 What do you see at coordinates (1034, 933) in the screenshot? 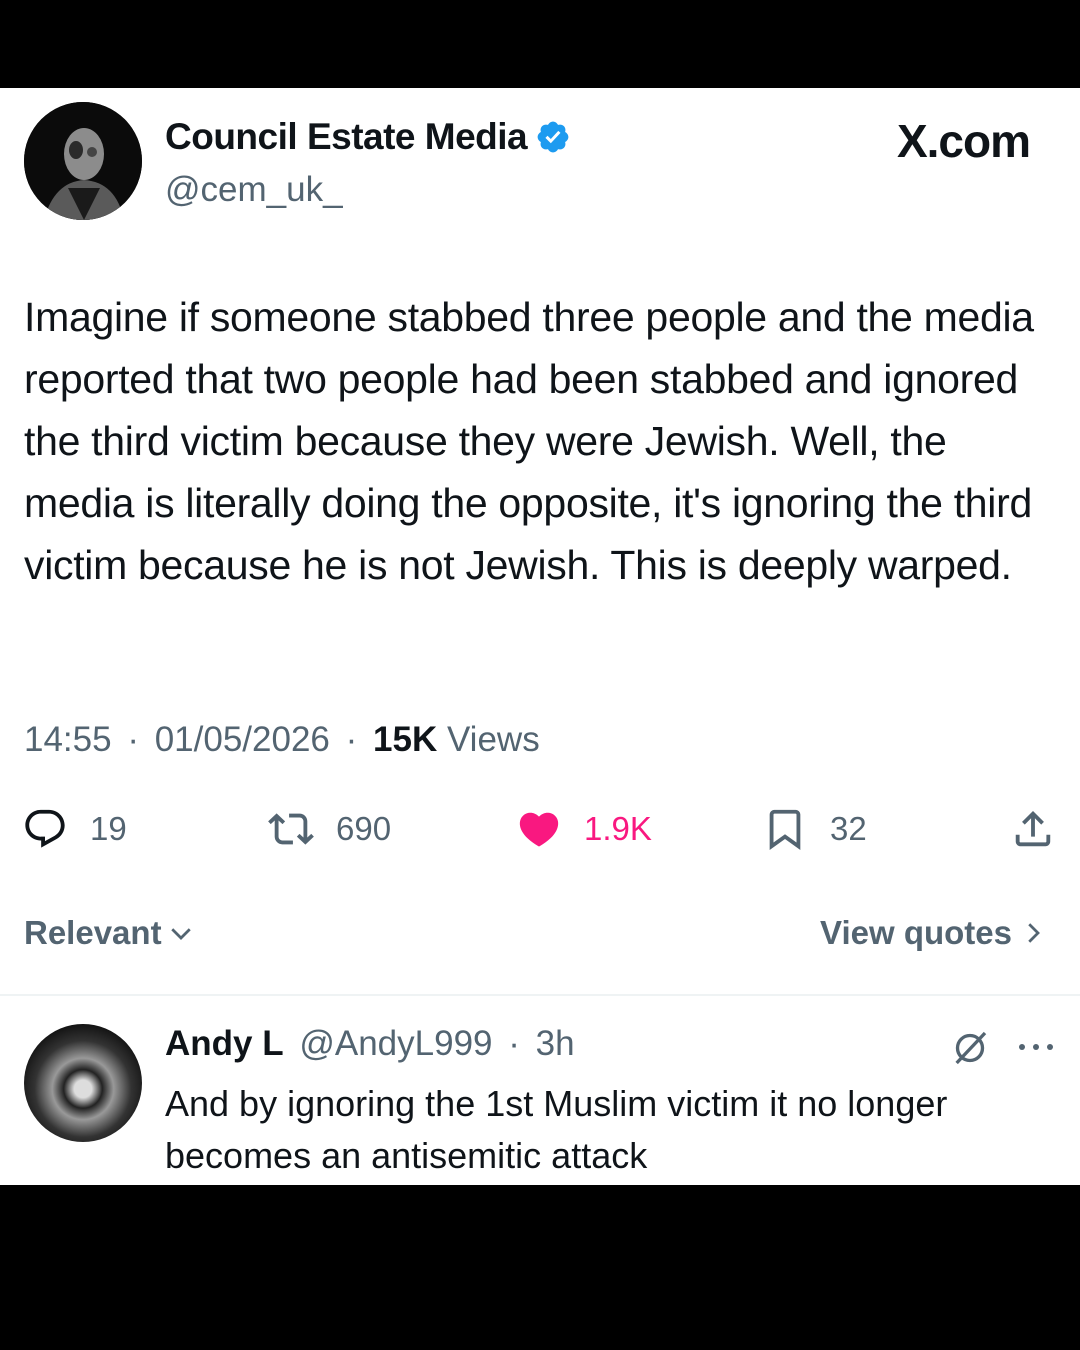
I see `chevron-right-icon` at bounding box center [1034, 933].